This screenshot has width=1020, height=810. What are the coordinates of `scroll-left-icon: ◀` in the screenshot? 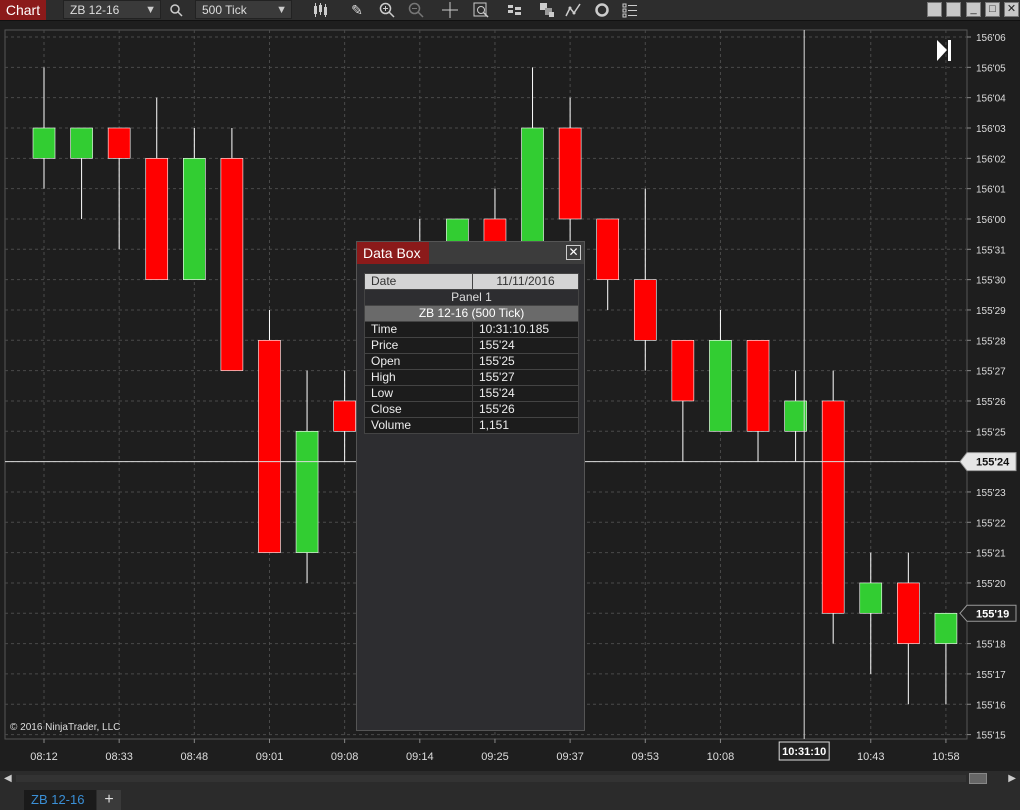 It's located at (8, 778).